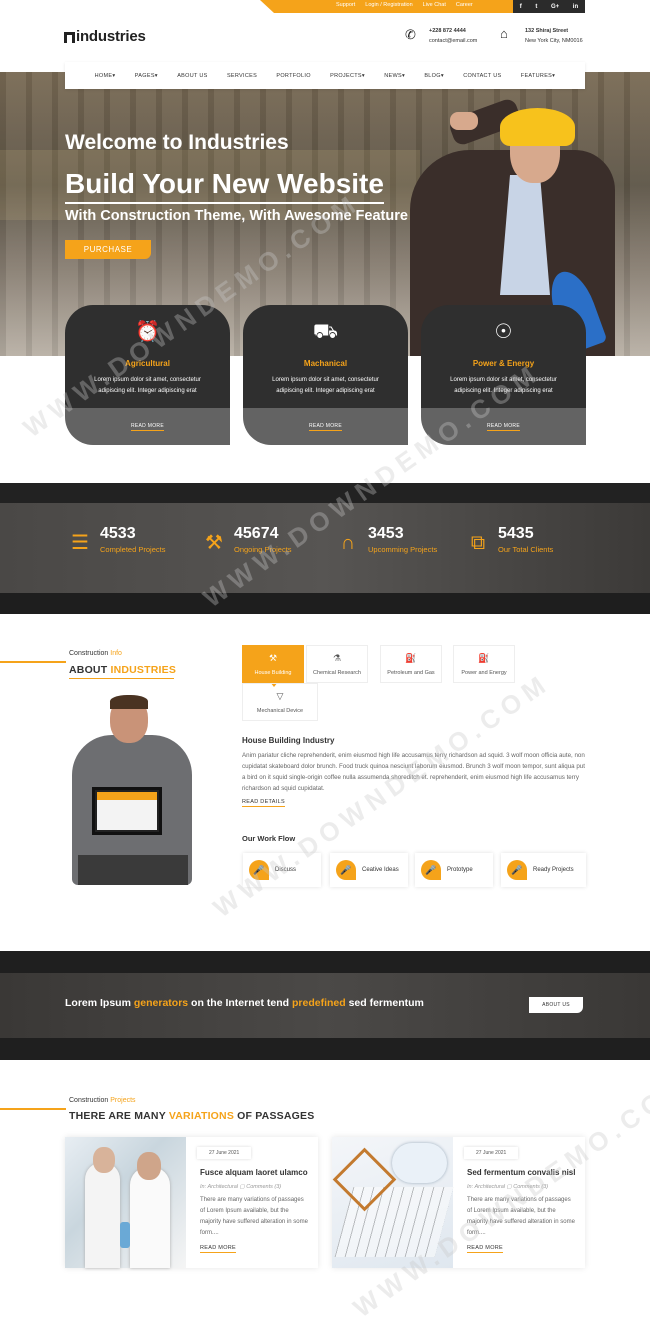  I want to click on flow-prototype: 🎤 Prototype, so click(454, 870).